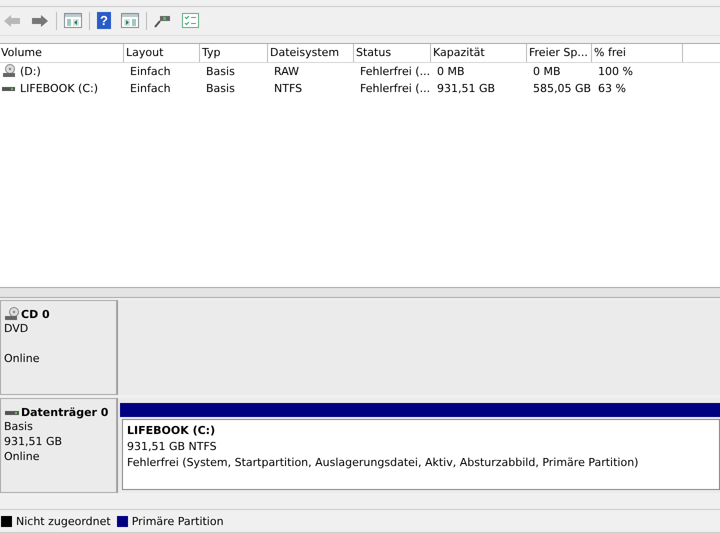 The height and width of the screenshot is (533, 720). I want to click on column-header: Layout, so click(162, 53).